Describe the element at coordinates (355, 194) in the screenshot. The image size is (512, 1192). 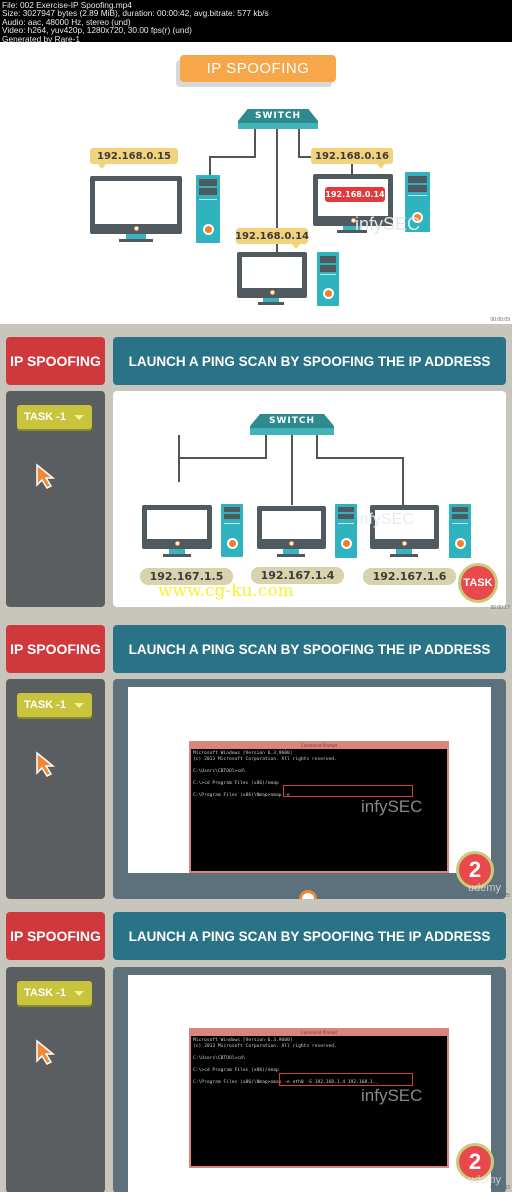
I see `spoofed-ip-tag: 192.168.0.14` at that location.